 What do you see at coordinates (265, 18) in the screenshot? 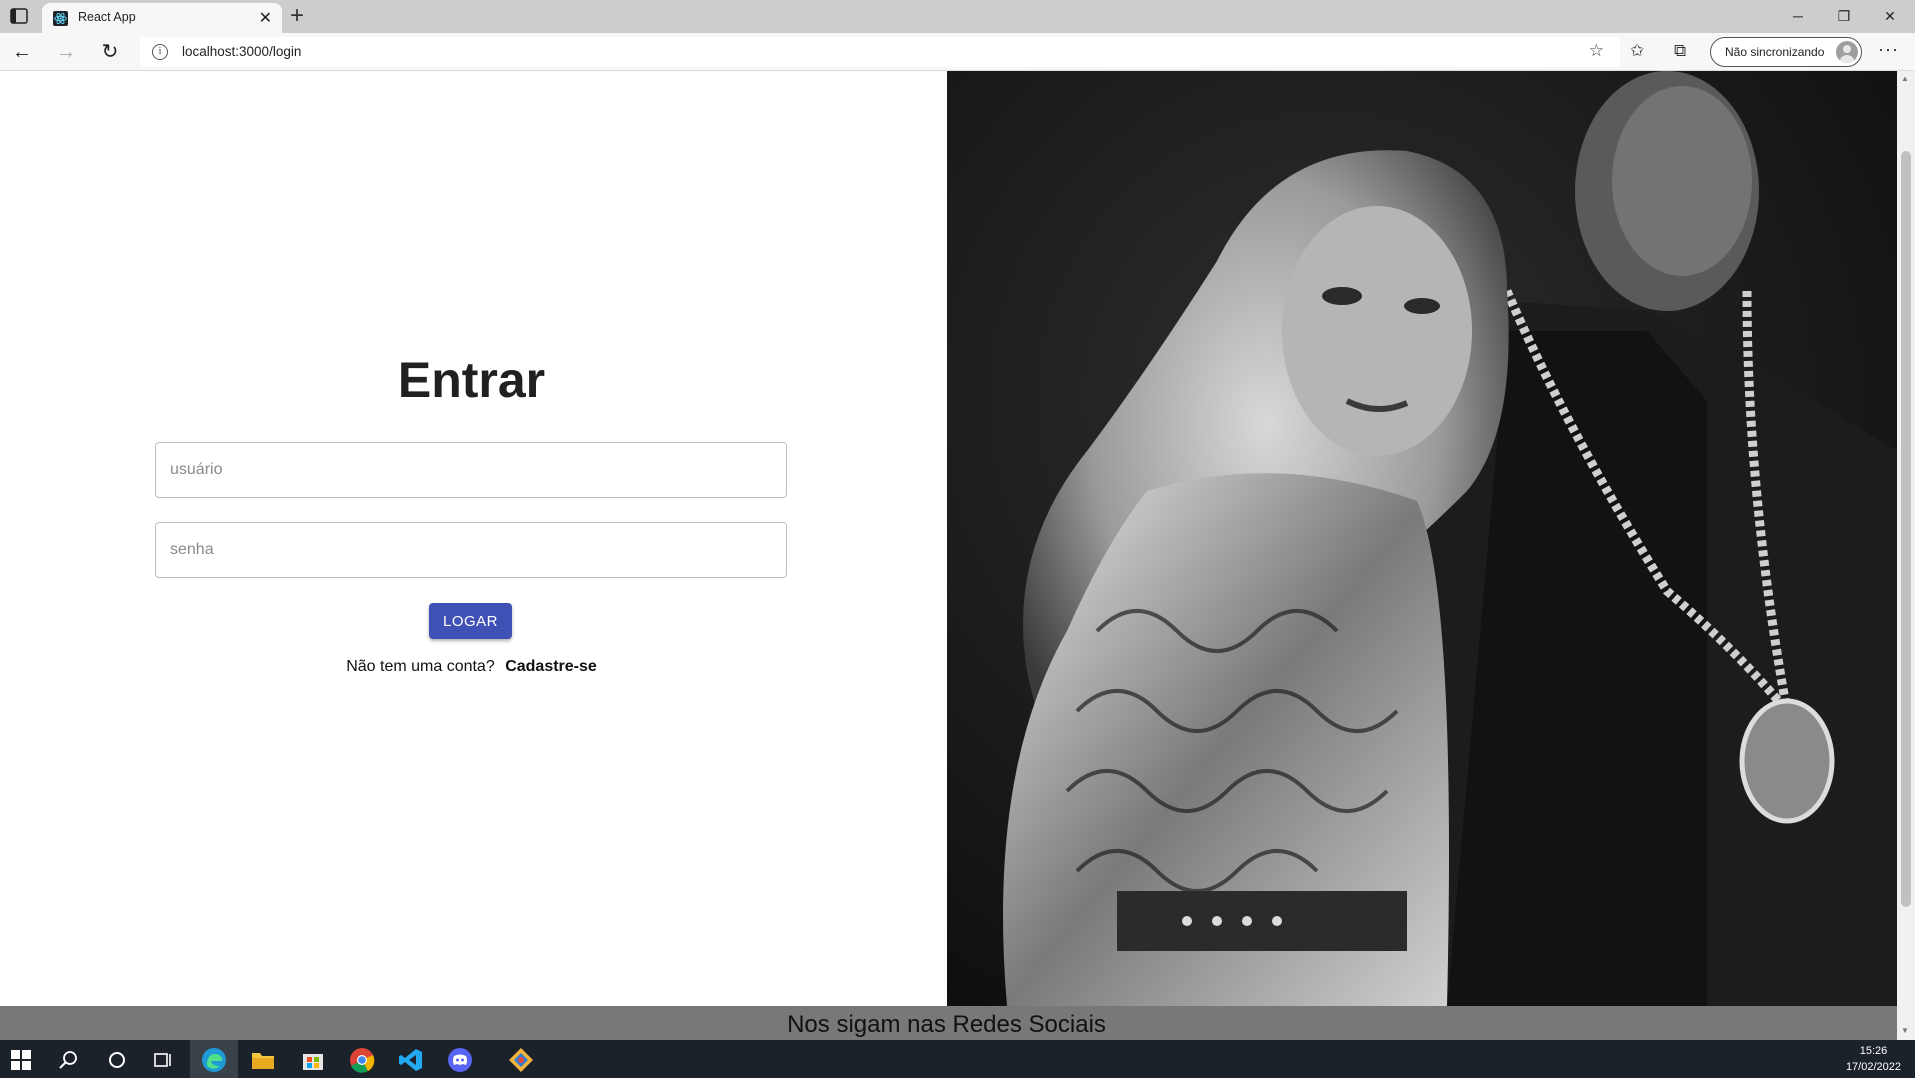
I see `tab-close-icon: ✕` at bounding box center [265, 18].